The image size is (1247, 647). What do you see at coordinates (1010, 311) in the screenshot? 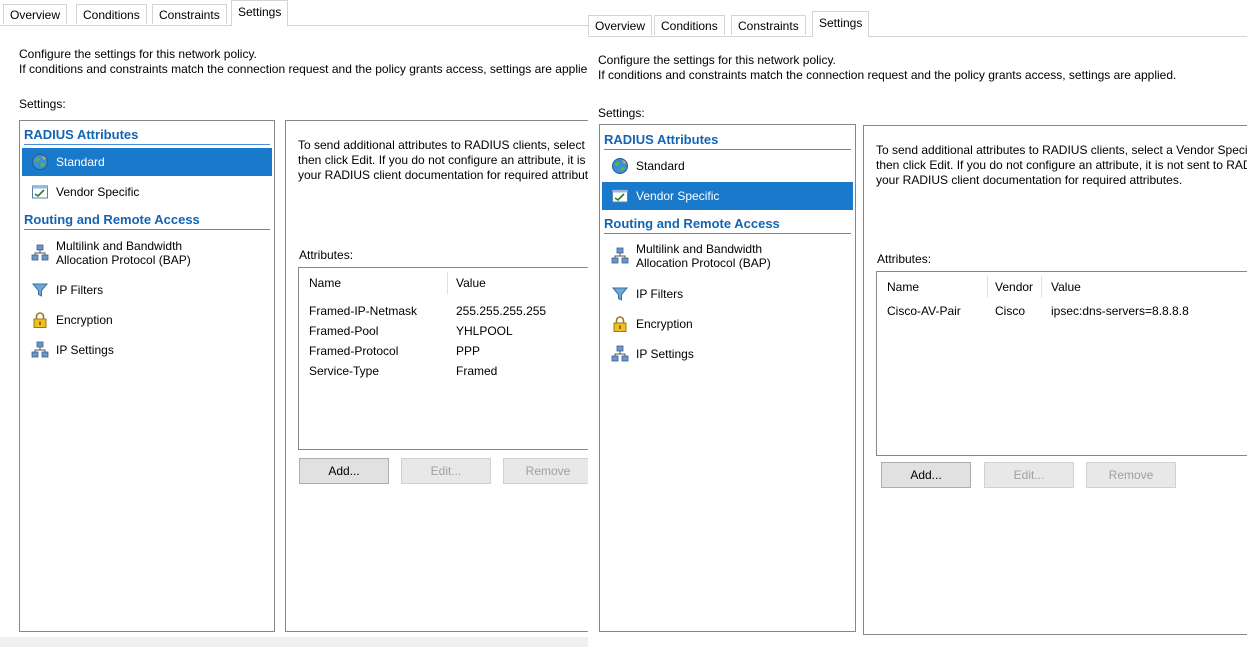
I see `attribute-vendor: Cisco` at bounding box center [1010, 311].